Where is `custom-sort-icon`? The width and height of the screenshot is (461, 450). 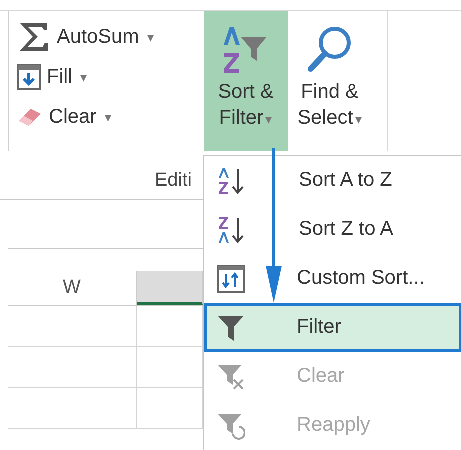 custom-sort-icon is located at coordinates (231, 278).